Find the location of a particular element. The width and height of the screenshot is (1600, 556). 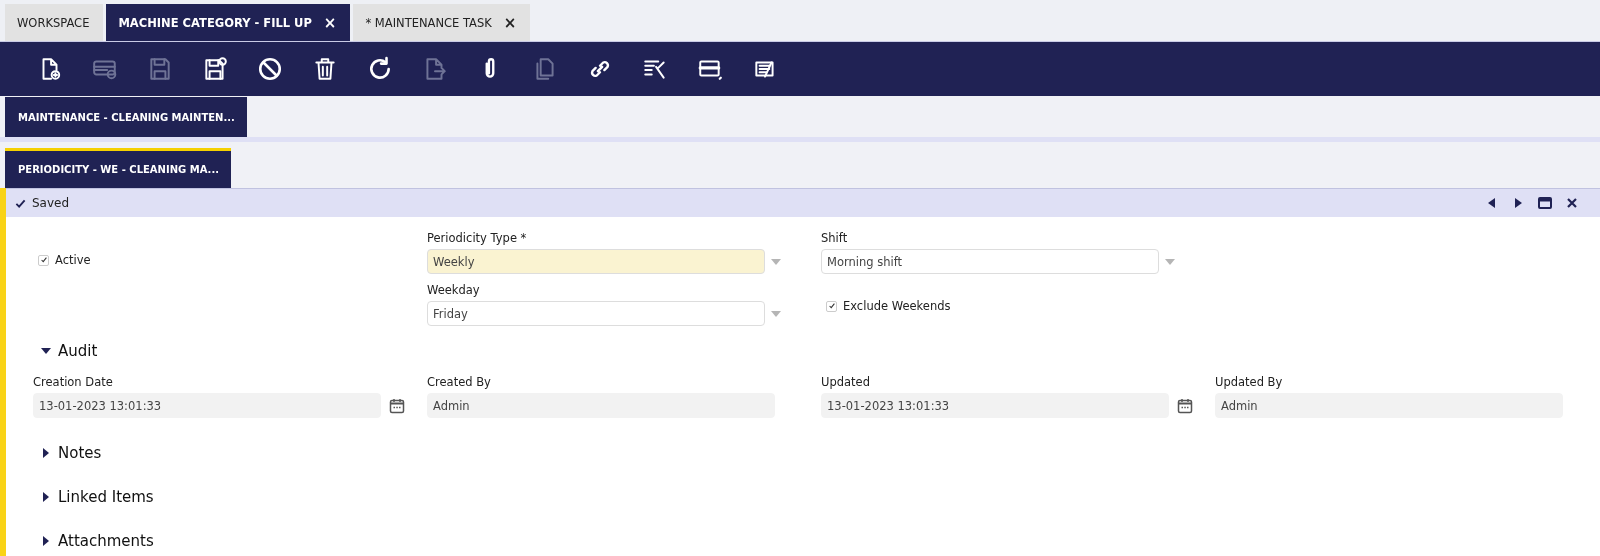

field-label: Updated is located at coordinates (846, 382).